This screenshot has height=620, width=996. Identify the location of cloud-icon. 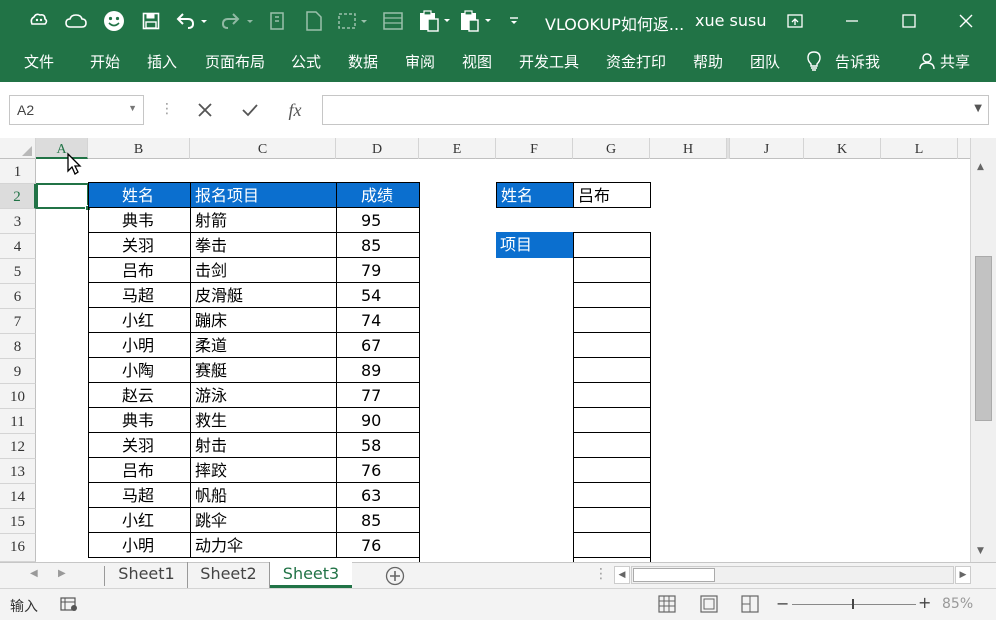
(76, 21).